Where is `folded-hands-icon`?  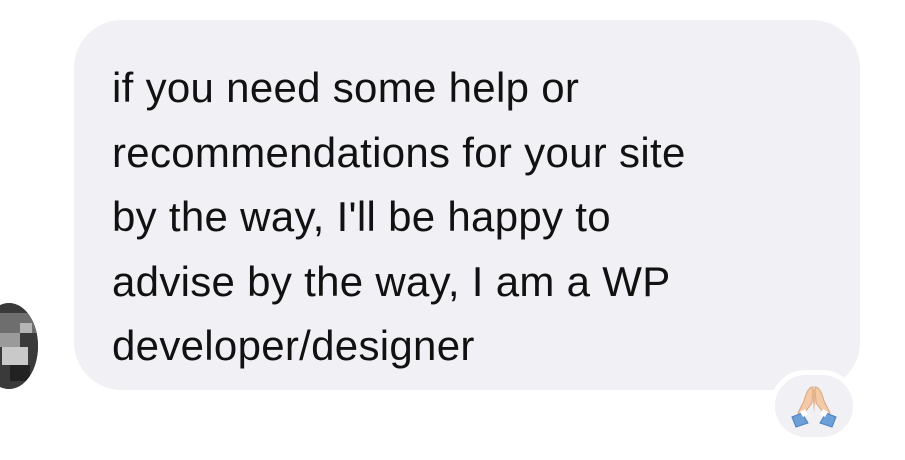 folded-hands-icon is located at coordinates (814, 407).